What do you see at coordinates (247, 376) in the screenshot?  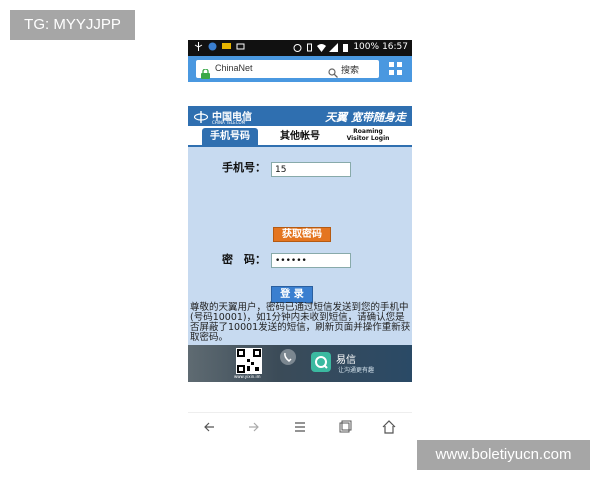 I see `qr-url: www.yixin.im` at bounding box center [247, 376].